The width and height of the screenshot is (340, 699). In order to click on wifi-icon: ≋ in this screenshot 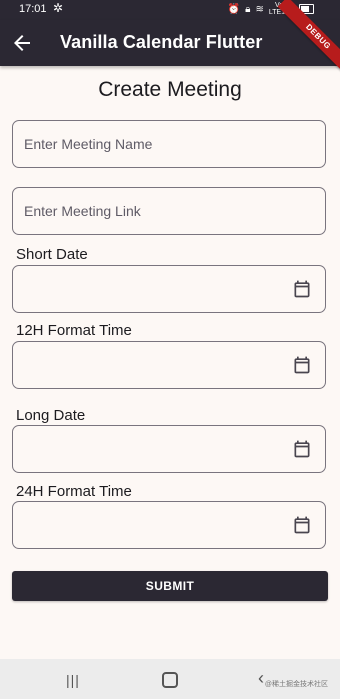, I will do `click(259, 9)`.